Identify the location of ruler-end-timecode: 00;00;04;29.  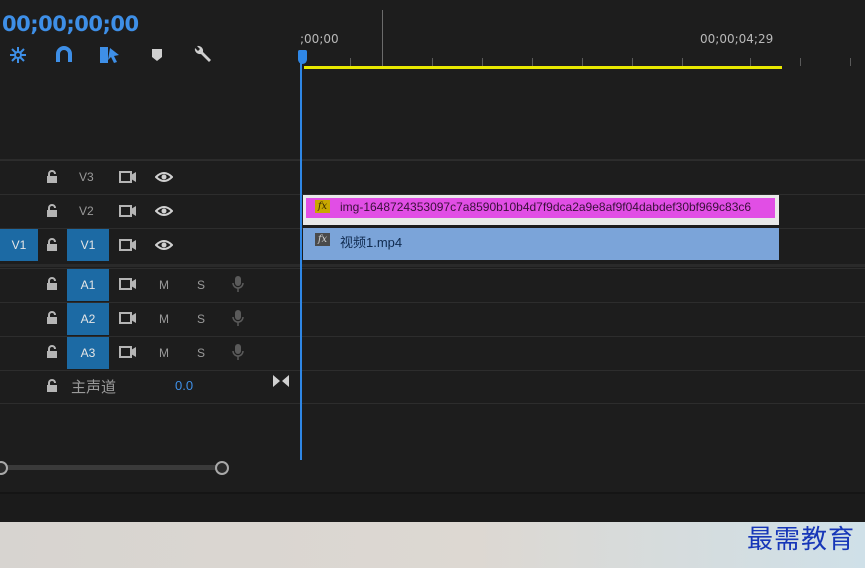
(737, 39).